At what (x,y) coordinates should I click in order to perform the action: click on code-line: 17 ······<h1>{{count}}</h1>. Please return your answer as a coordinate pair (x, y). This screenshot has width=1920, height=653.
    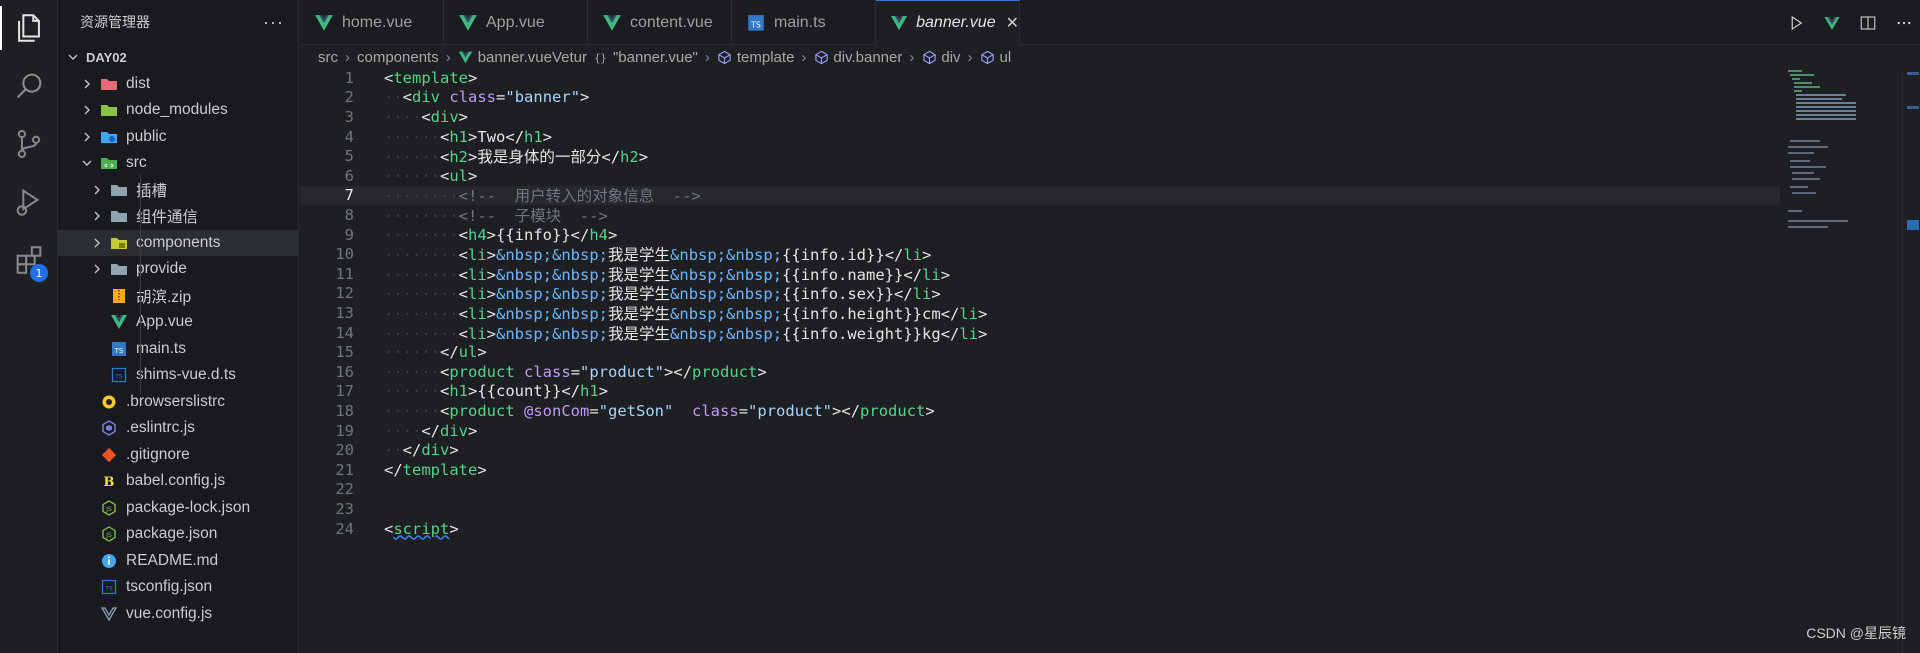
    Looking at the image, I should click on (1040, 392).